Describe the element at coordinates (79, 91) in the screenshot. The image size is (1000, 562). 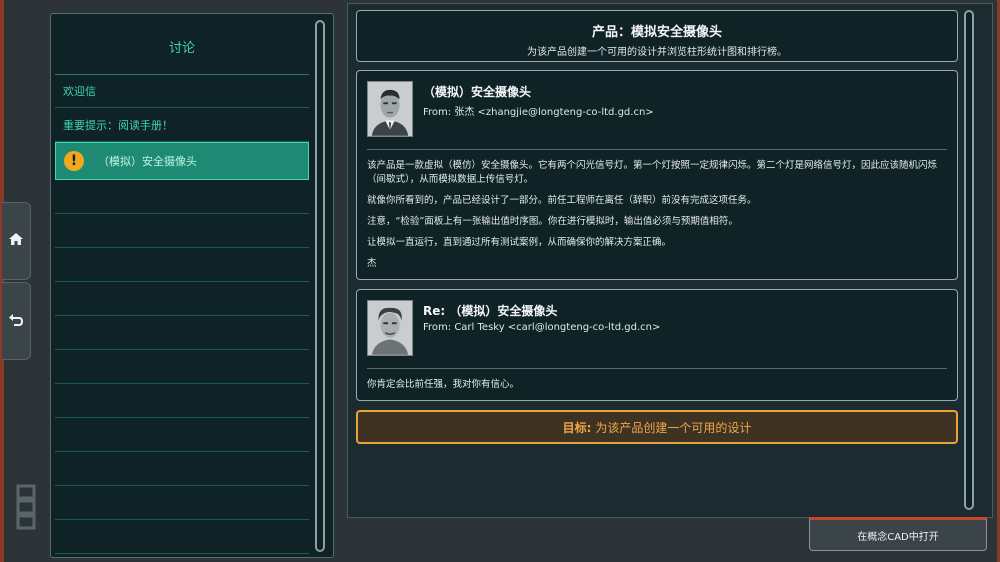
I see `discussion-item-label: 欢迎信` at that location.